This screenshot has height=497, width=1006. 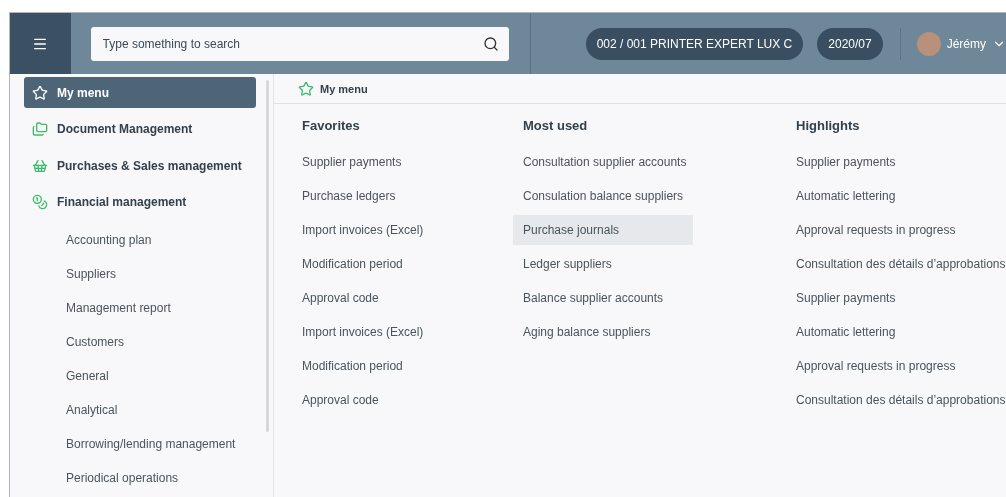 What do you see at coordinates (828, 126) in the screenshot?
I see `column-heading: Highlights` at bounding box center [828, 126].